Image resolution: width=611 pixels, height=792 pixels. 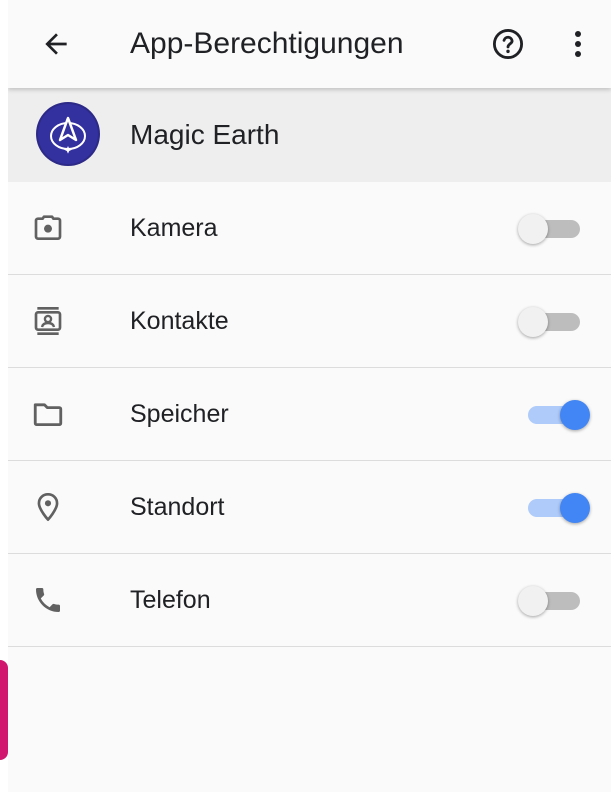 I want to click on permission-toggle-camera, so click(x=554, y=229).